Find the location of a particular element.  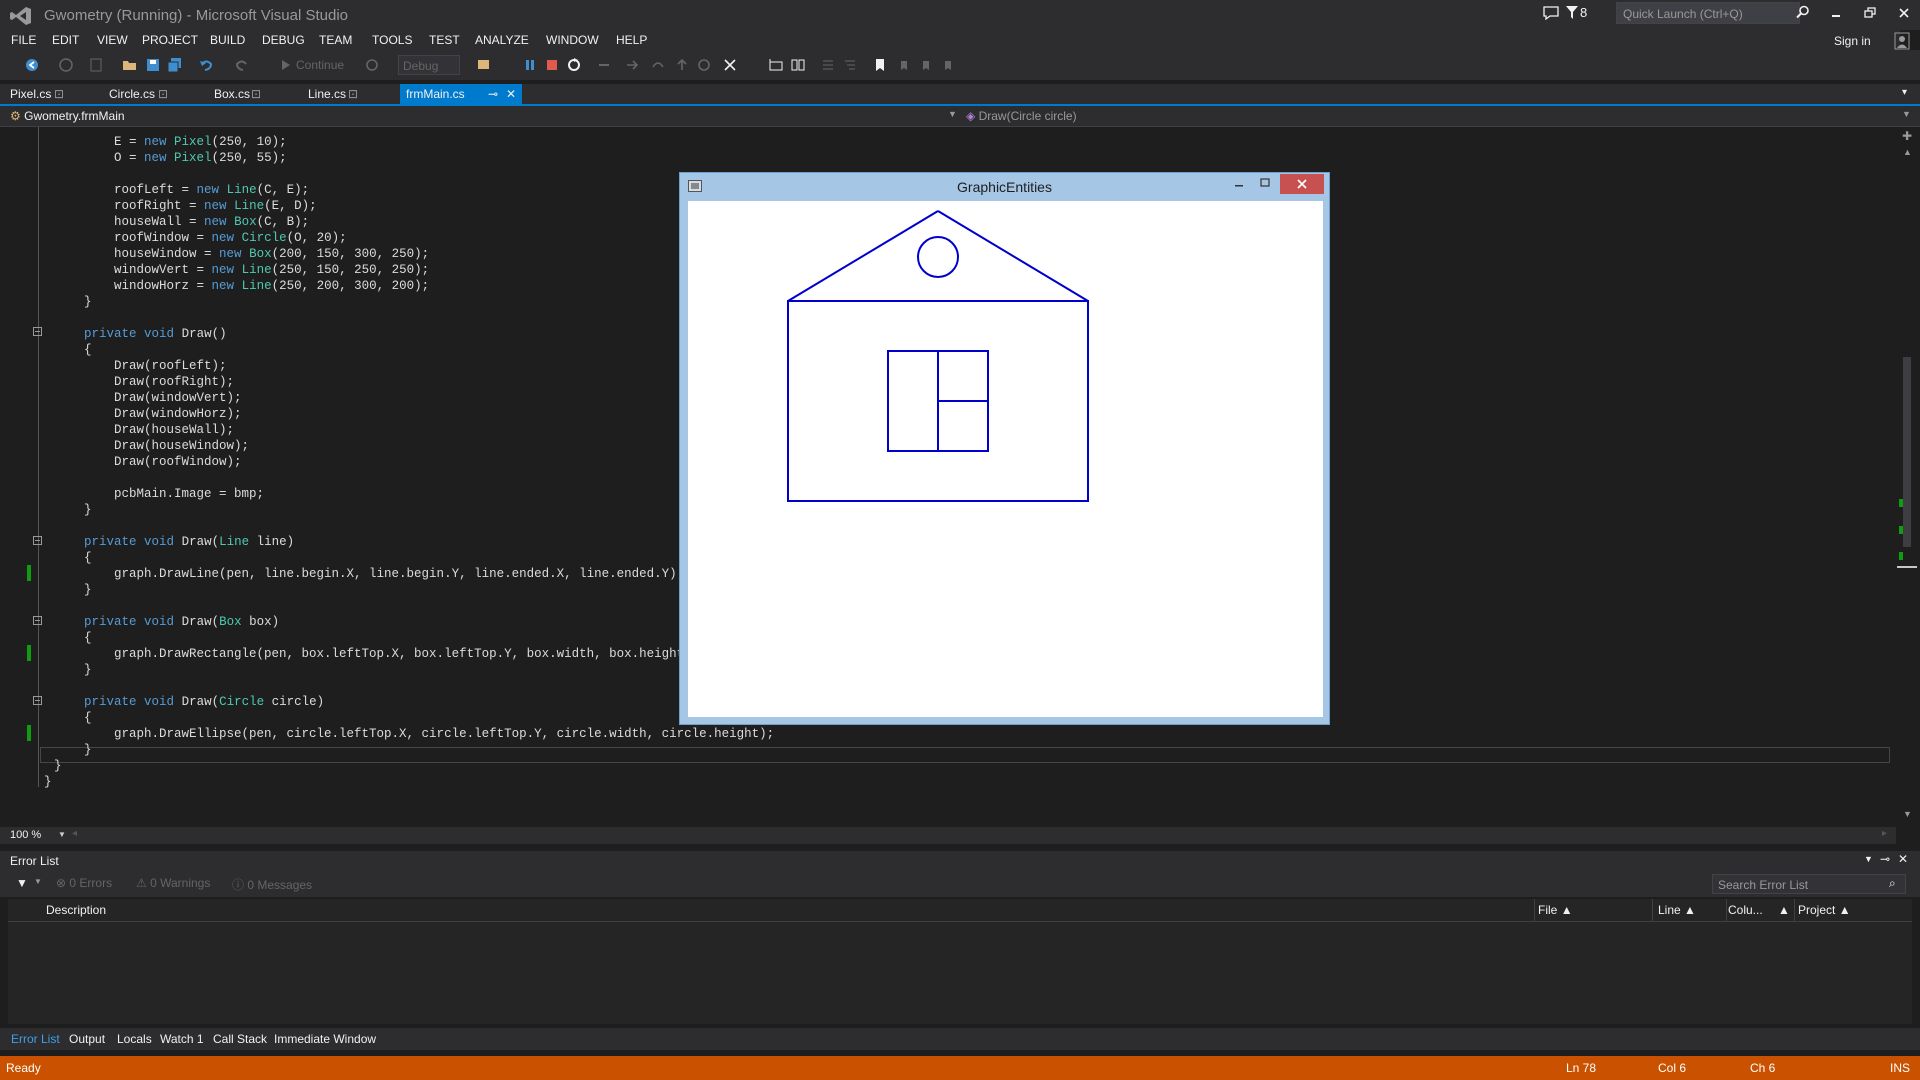

code-line: private void Draw(Box box) is located at coordinates (166, 622).